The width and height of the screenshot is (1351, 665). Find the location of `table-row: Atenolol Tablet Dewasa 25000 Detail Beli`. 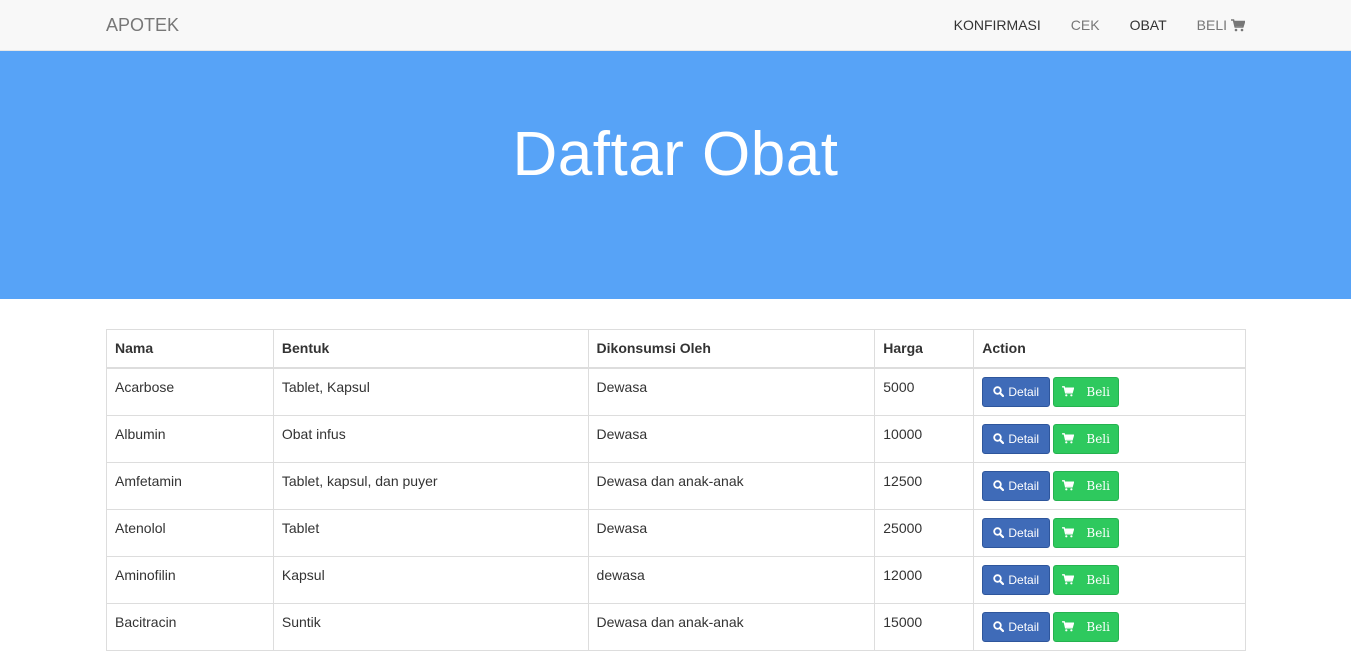

table-row: Atenolol Tablet Dewasa 25000 Detail Beli is located at coordinates (676, 532).